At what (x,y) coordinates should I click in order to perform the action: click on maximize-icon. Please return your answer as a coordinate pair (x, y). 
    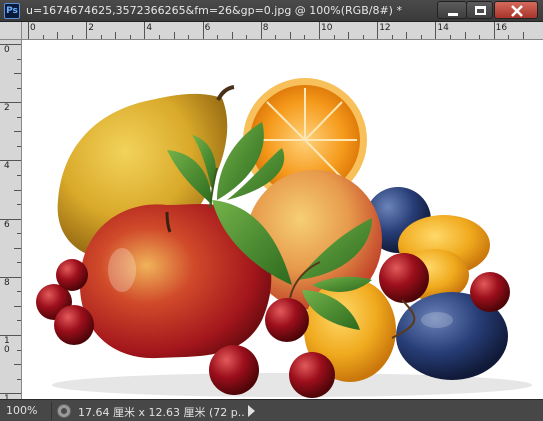
    Looking at the image, I should click on (480, 10).